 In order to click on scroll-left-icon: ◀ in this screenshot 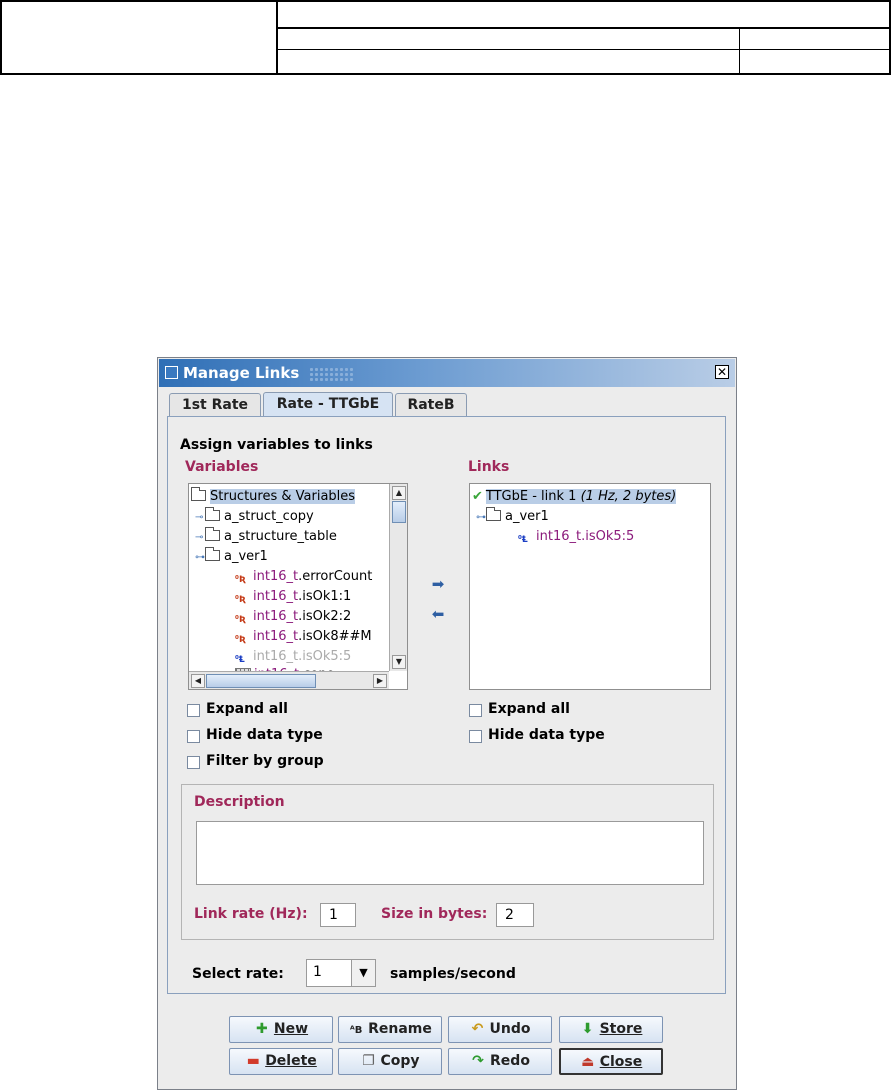, I will do `click(198, 681)`.